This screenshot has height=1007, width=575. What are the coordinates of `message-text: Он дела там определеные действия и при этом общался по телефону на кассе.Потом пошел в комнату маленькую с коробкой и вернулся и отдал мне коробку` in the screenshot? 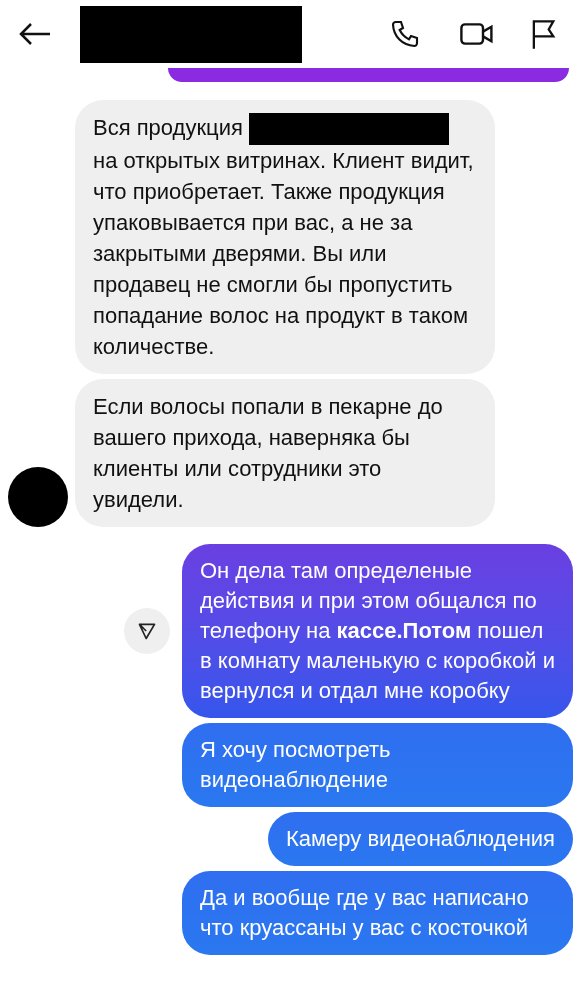 It's located at (377, 631).